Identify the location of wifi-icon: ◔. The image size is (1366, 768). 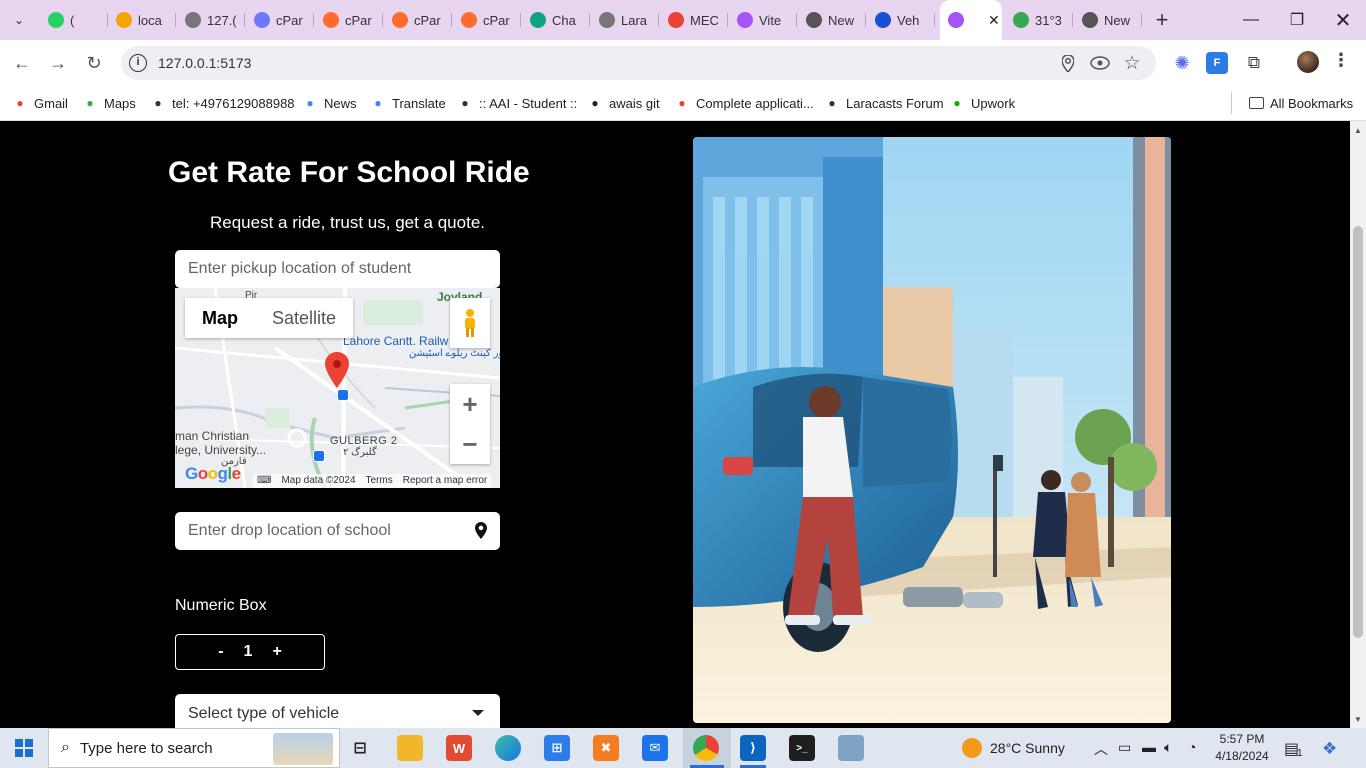
(1192, 747).